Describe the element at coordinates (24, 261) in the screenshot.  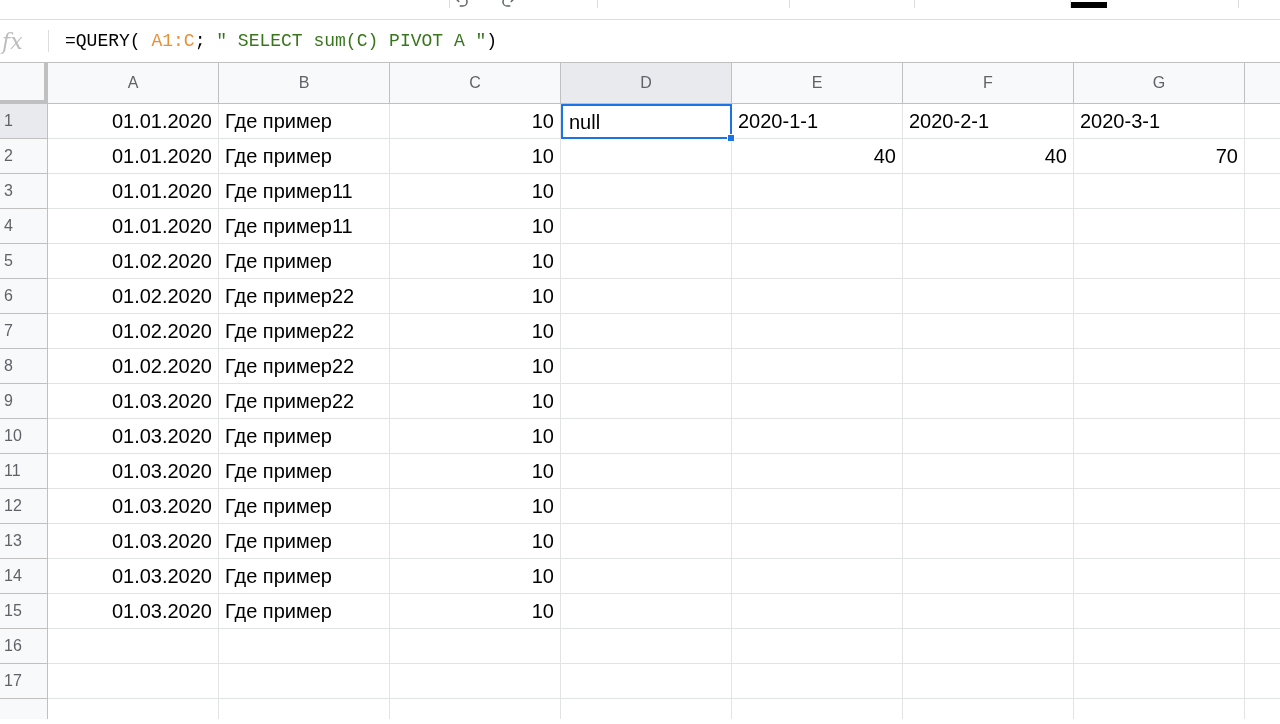
I see `row-header: 5` at that location.